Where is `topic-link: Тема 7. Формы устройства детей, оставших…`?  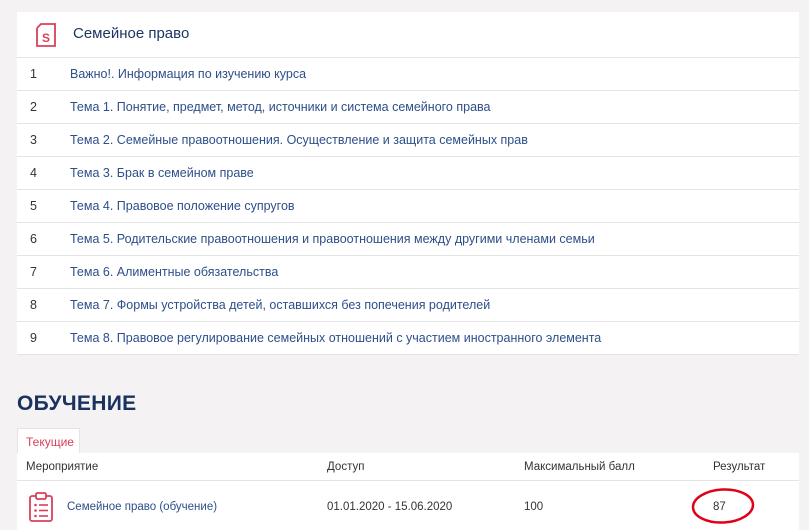 topic-link: Тема 7. Формы устройства детей, оставших… is located at coordinates (280, 305).